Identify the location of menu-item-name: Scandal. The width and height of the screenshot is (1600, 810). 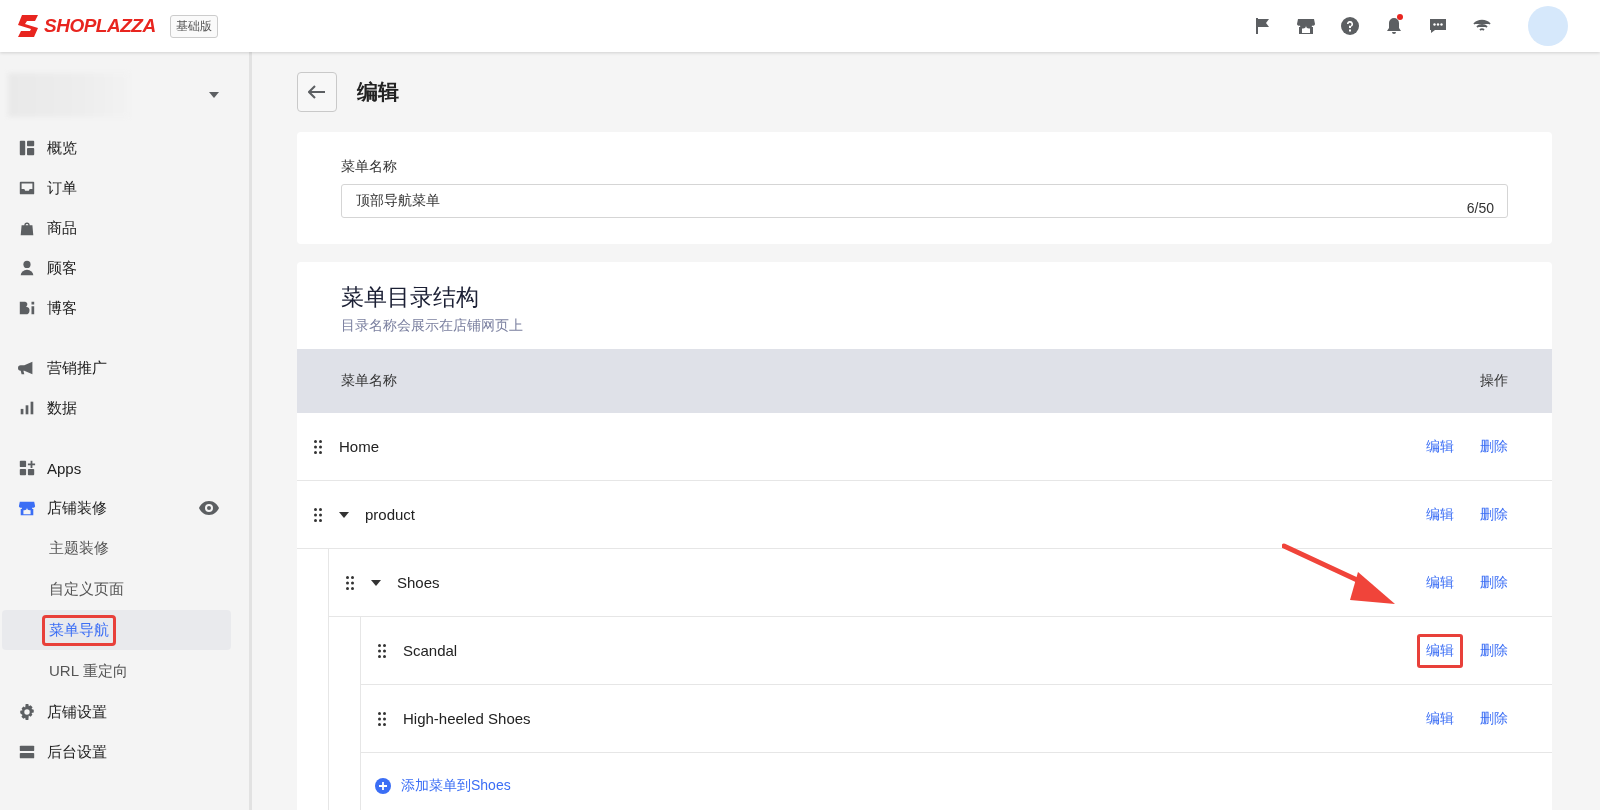
(430, 650).